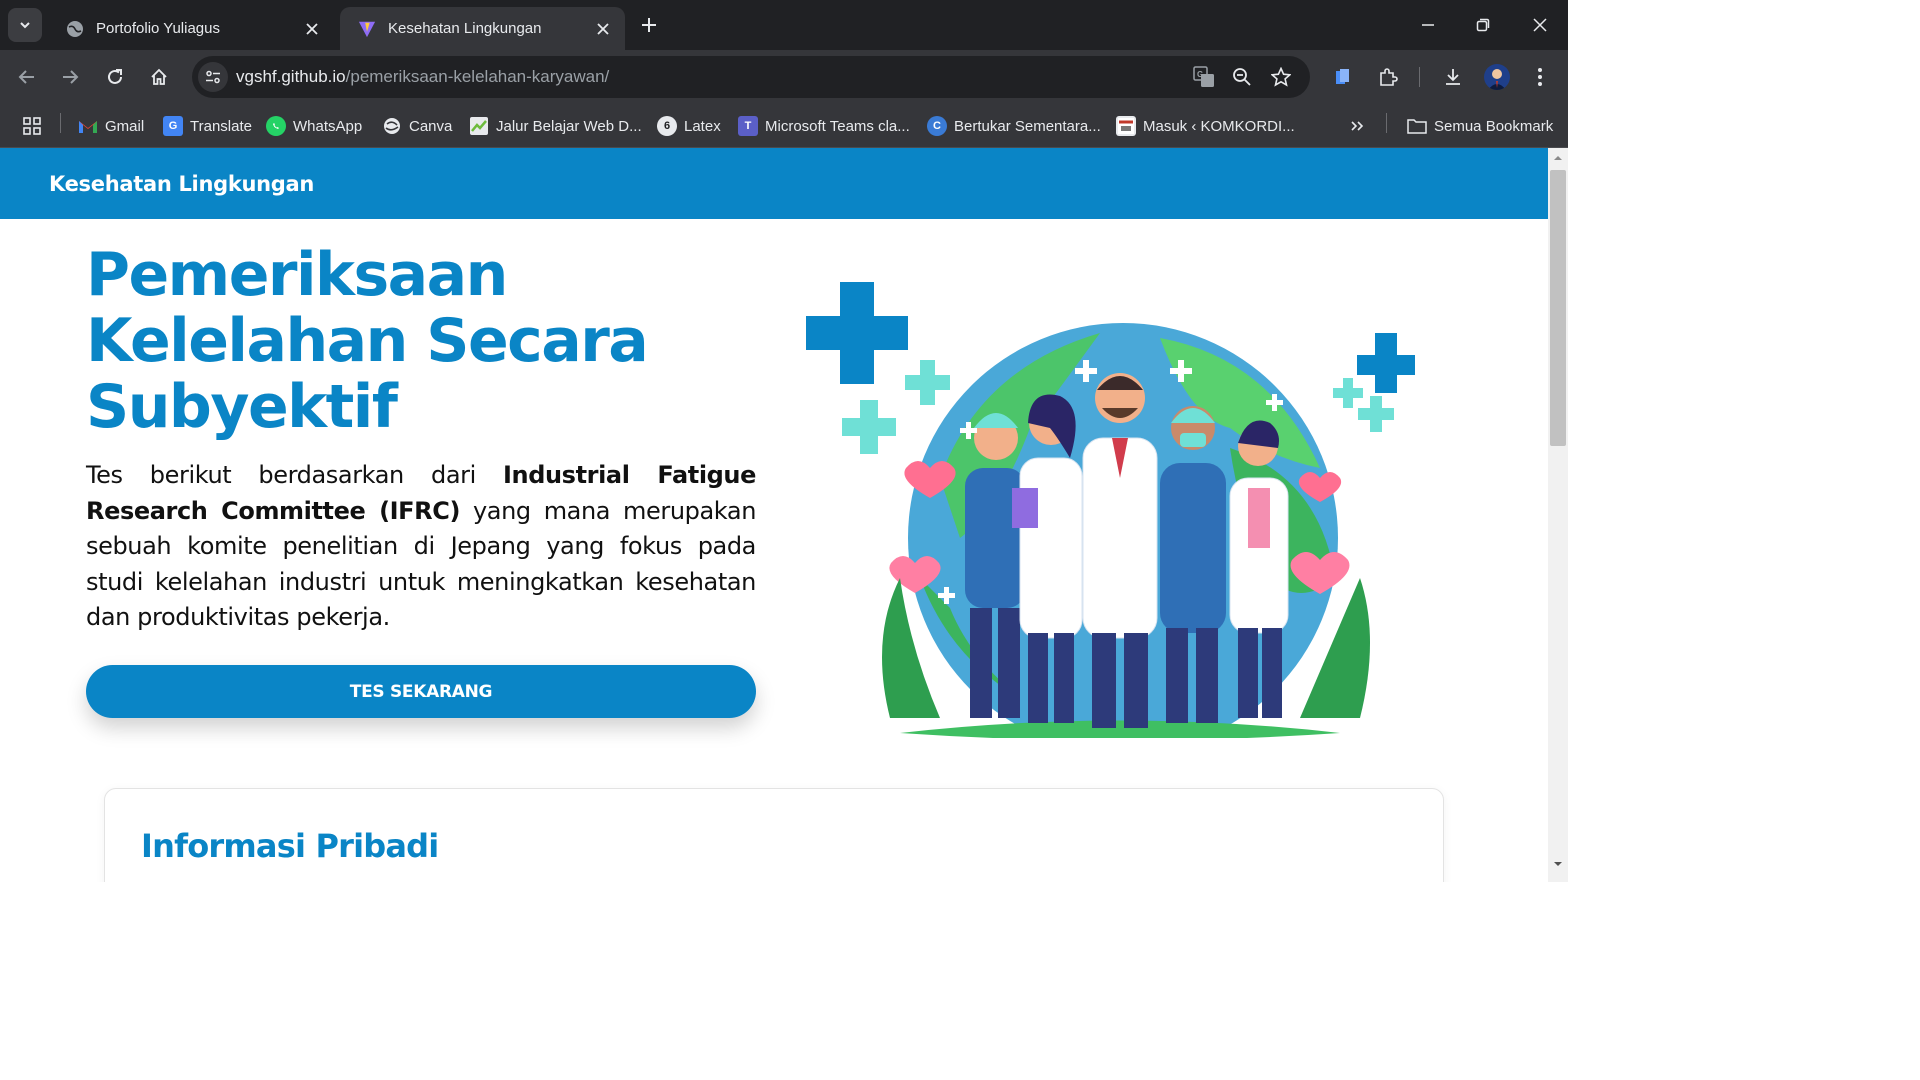 The height and width of the screenshot is (1080, 1920). I want to click on tab-search-button, so click(25, 25).